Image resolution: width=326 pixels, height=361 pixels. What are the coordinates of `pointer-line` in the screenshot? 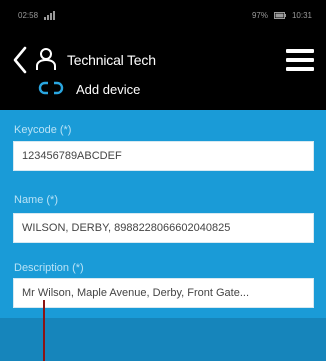 It's located at (44, 330).